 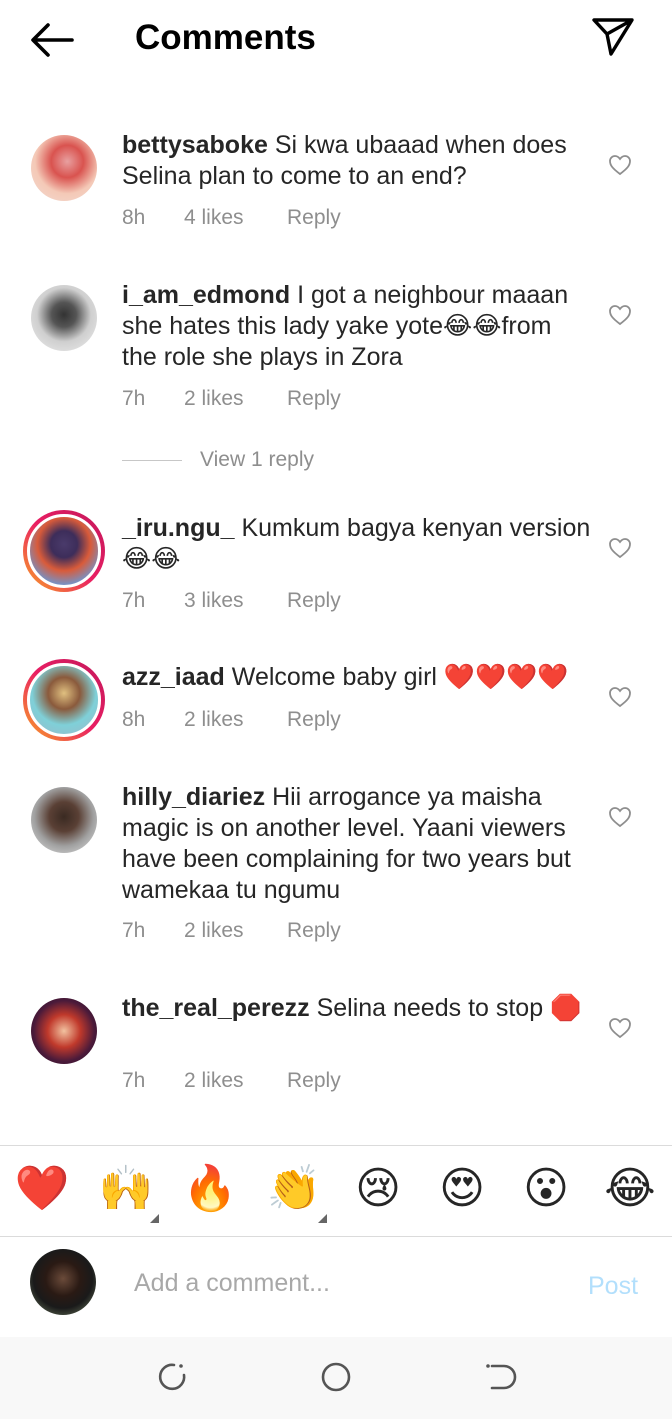 I want to click on comment-text: Welcome baby girl ❤️❤️❤️❤️, so click(x=400, y=677).